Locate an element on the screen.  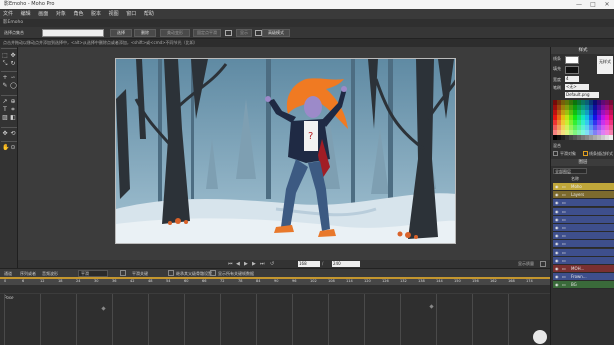
stroke-style-checkbox is located at coordinates (585, 153).